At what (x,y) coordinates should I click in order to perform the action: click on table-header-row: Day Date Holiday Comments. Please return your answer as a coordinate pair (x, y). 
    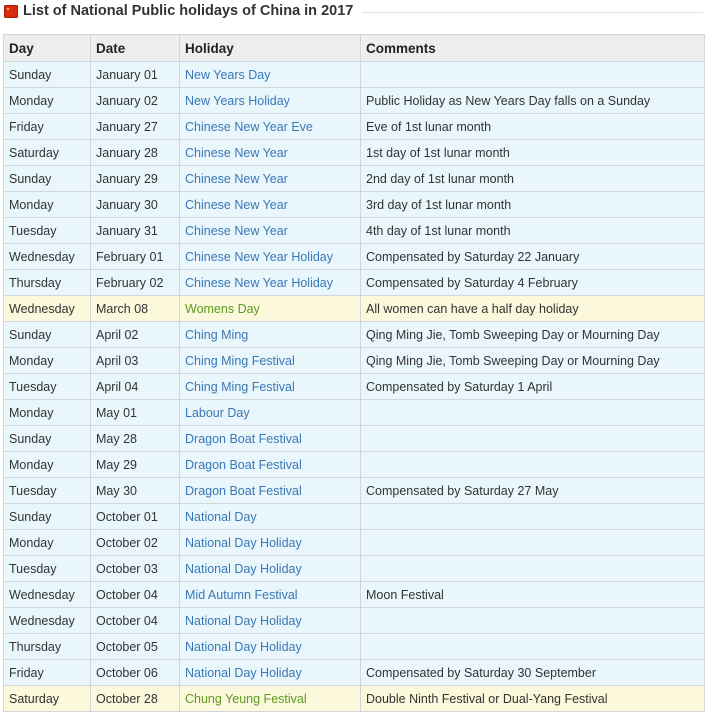
    Looking at the image, I should click on (354, 48).